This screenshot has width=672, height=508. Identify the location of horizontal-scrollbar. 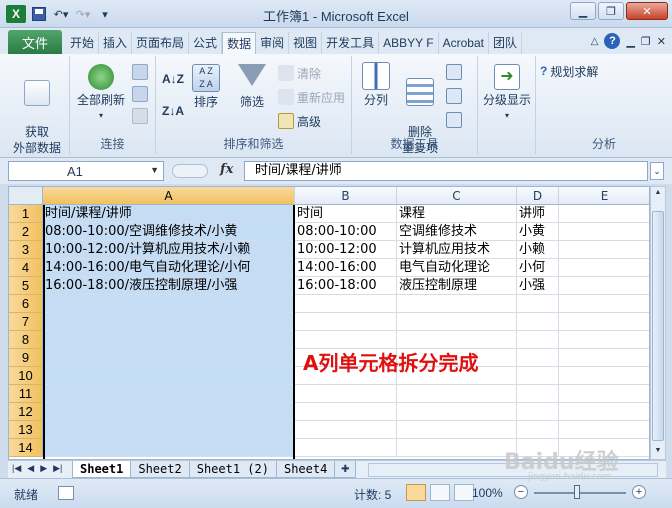
(513, 470).